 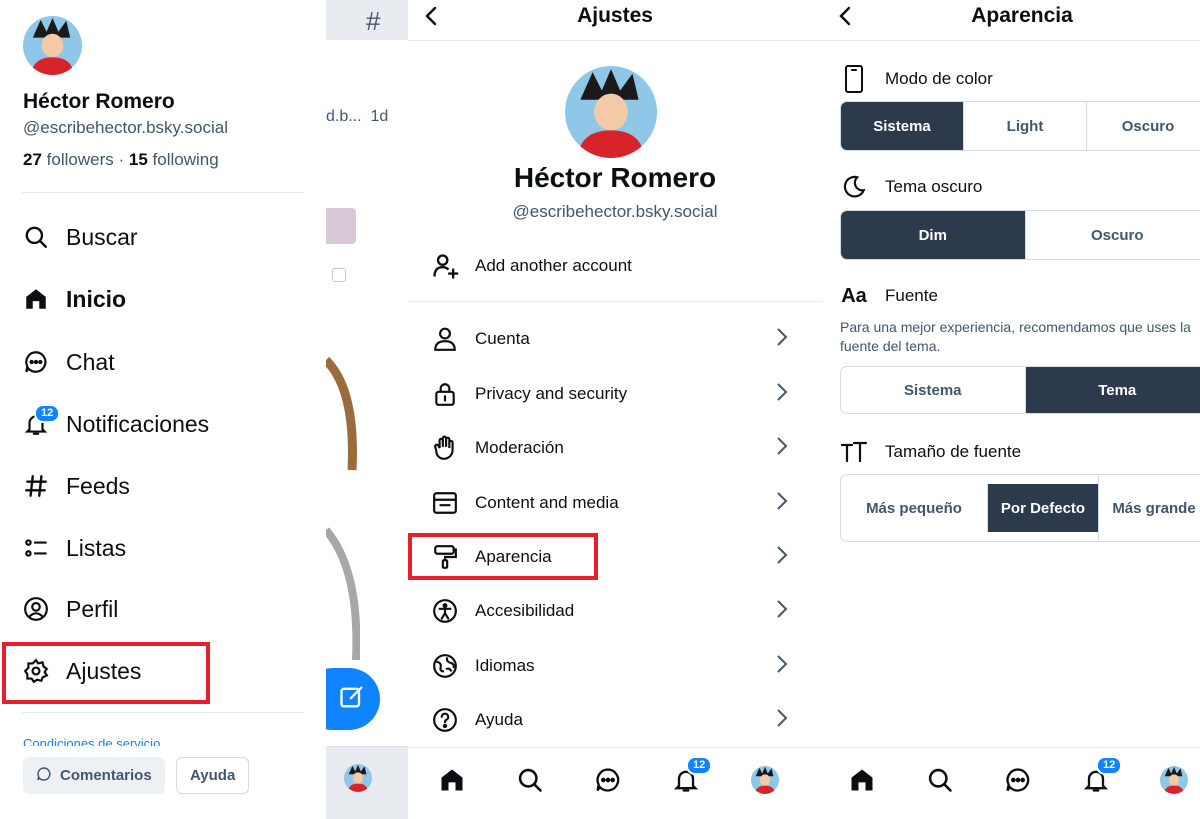 What do you see at coordinates (611, 112) in the screenshot?
I see `profile-avatar` at bounding box center [611, 112].